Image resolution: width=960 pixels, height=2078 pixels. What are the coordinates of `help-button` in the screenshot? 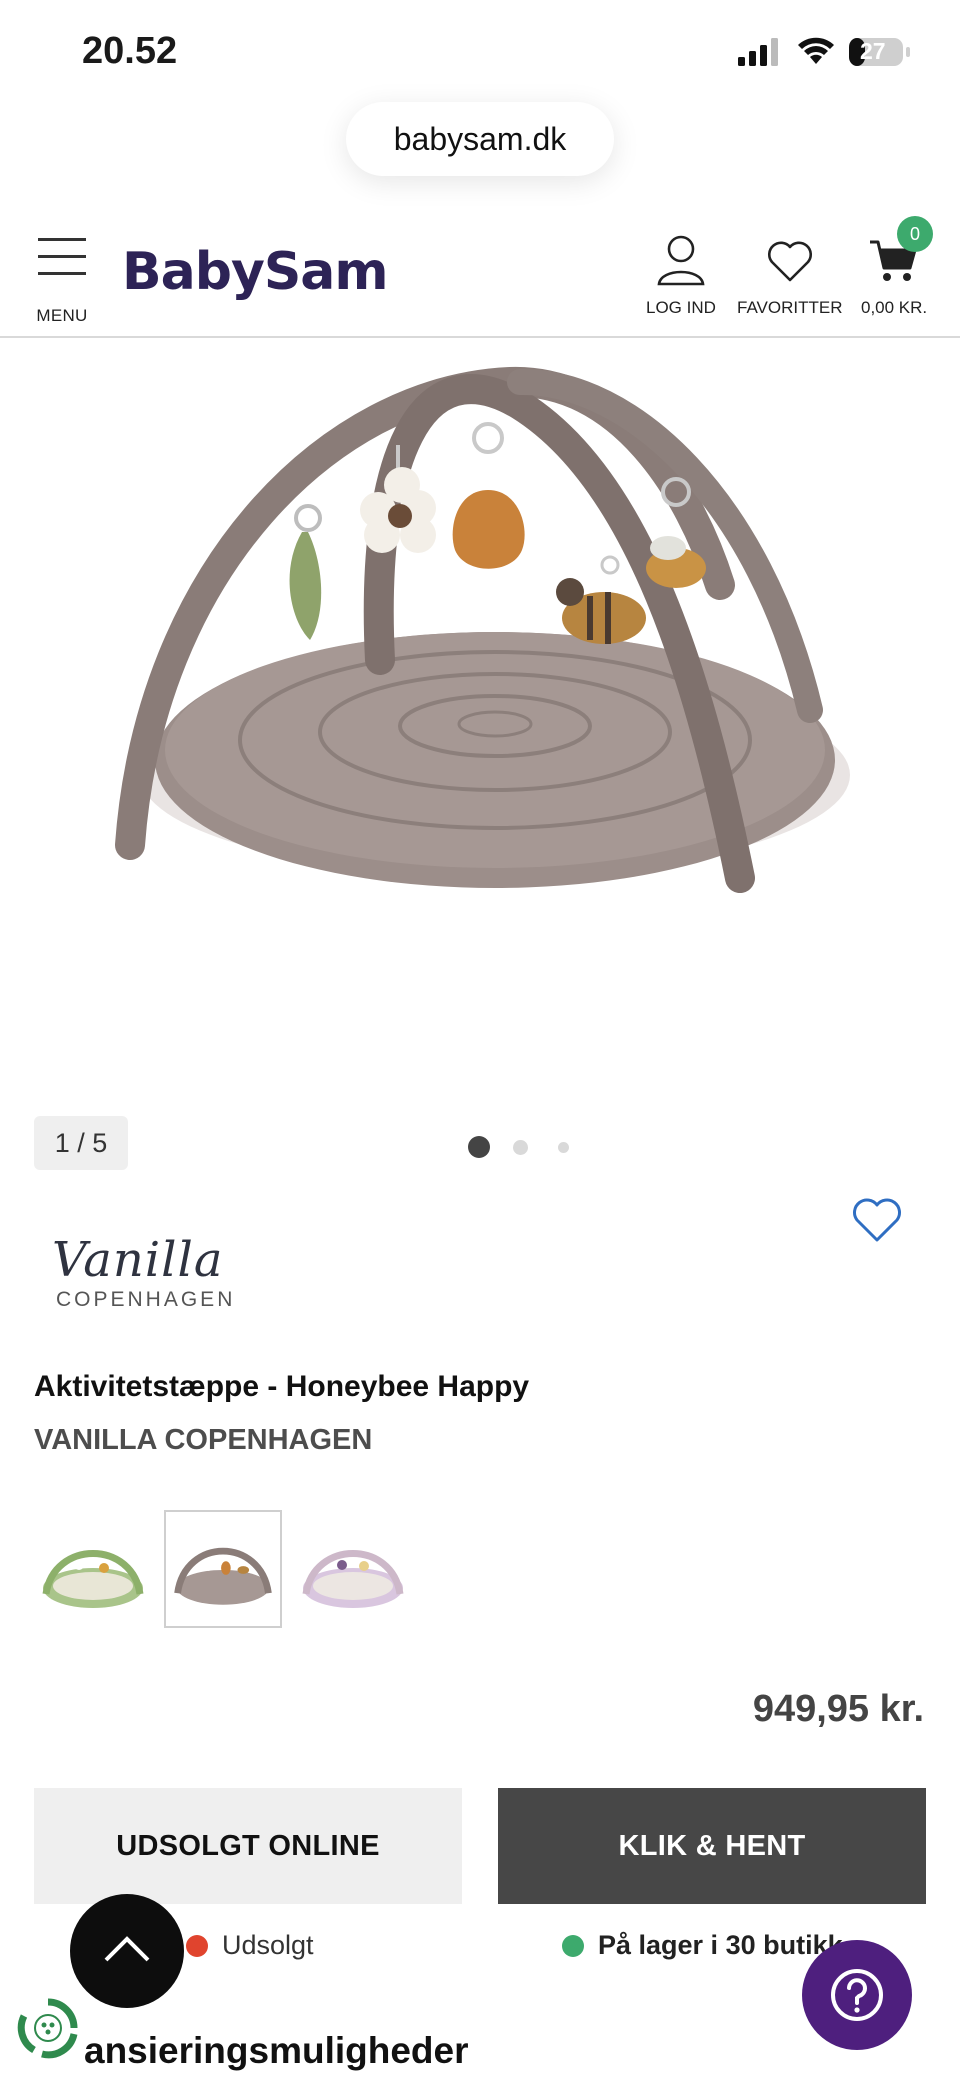 It's located at (857, 1995).